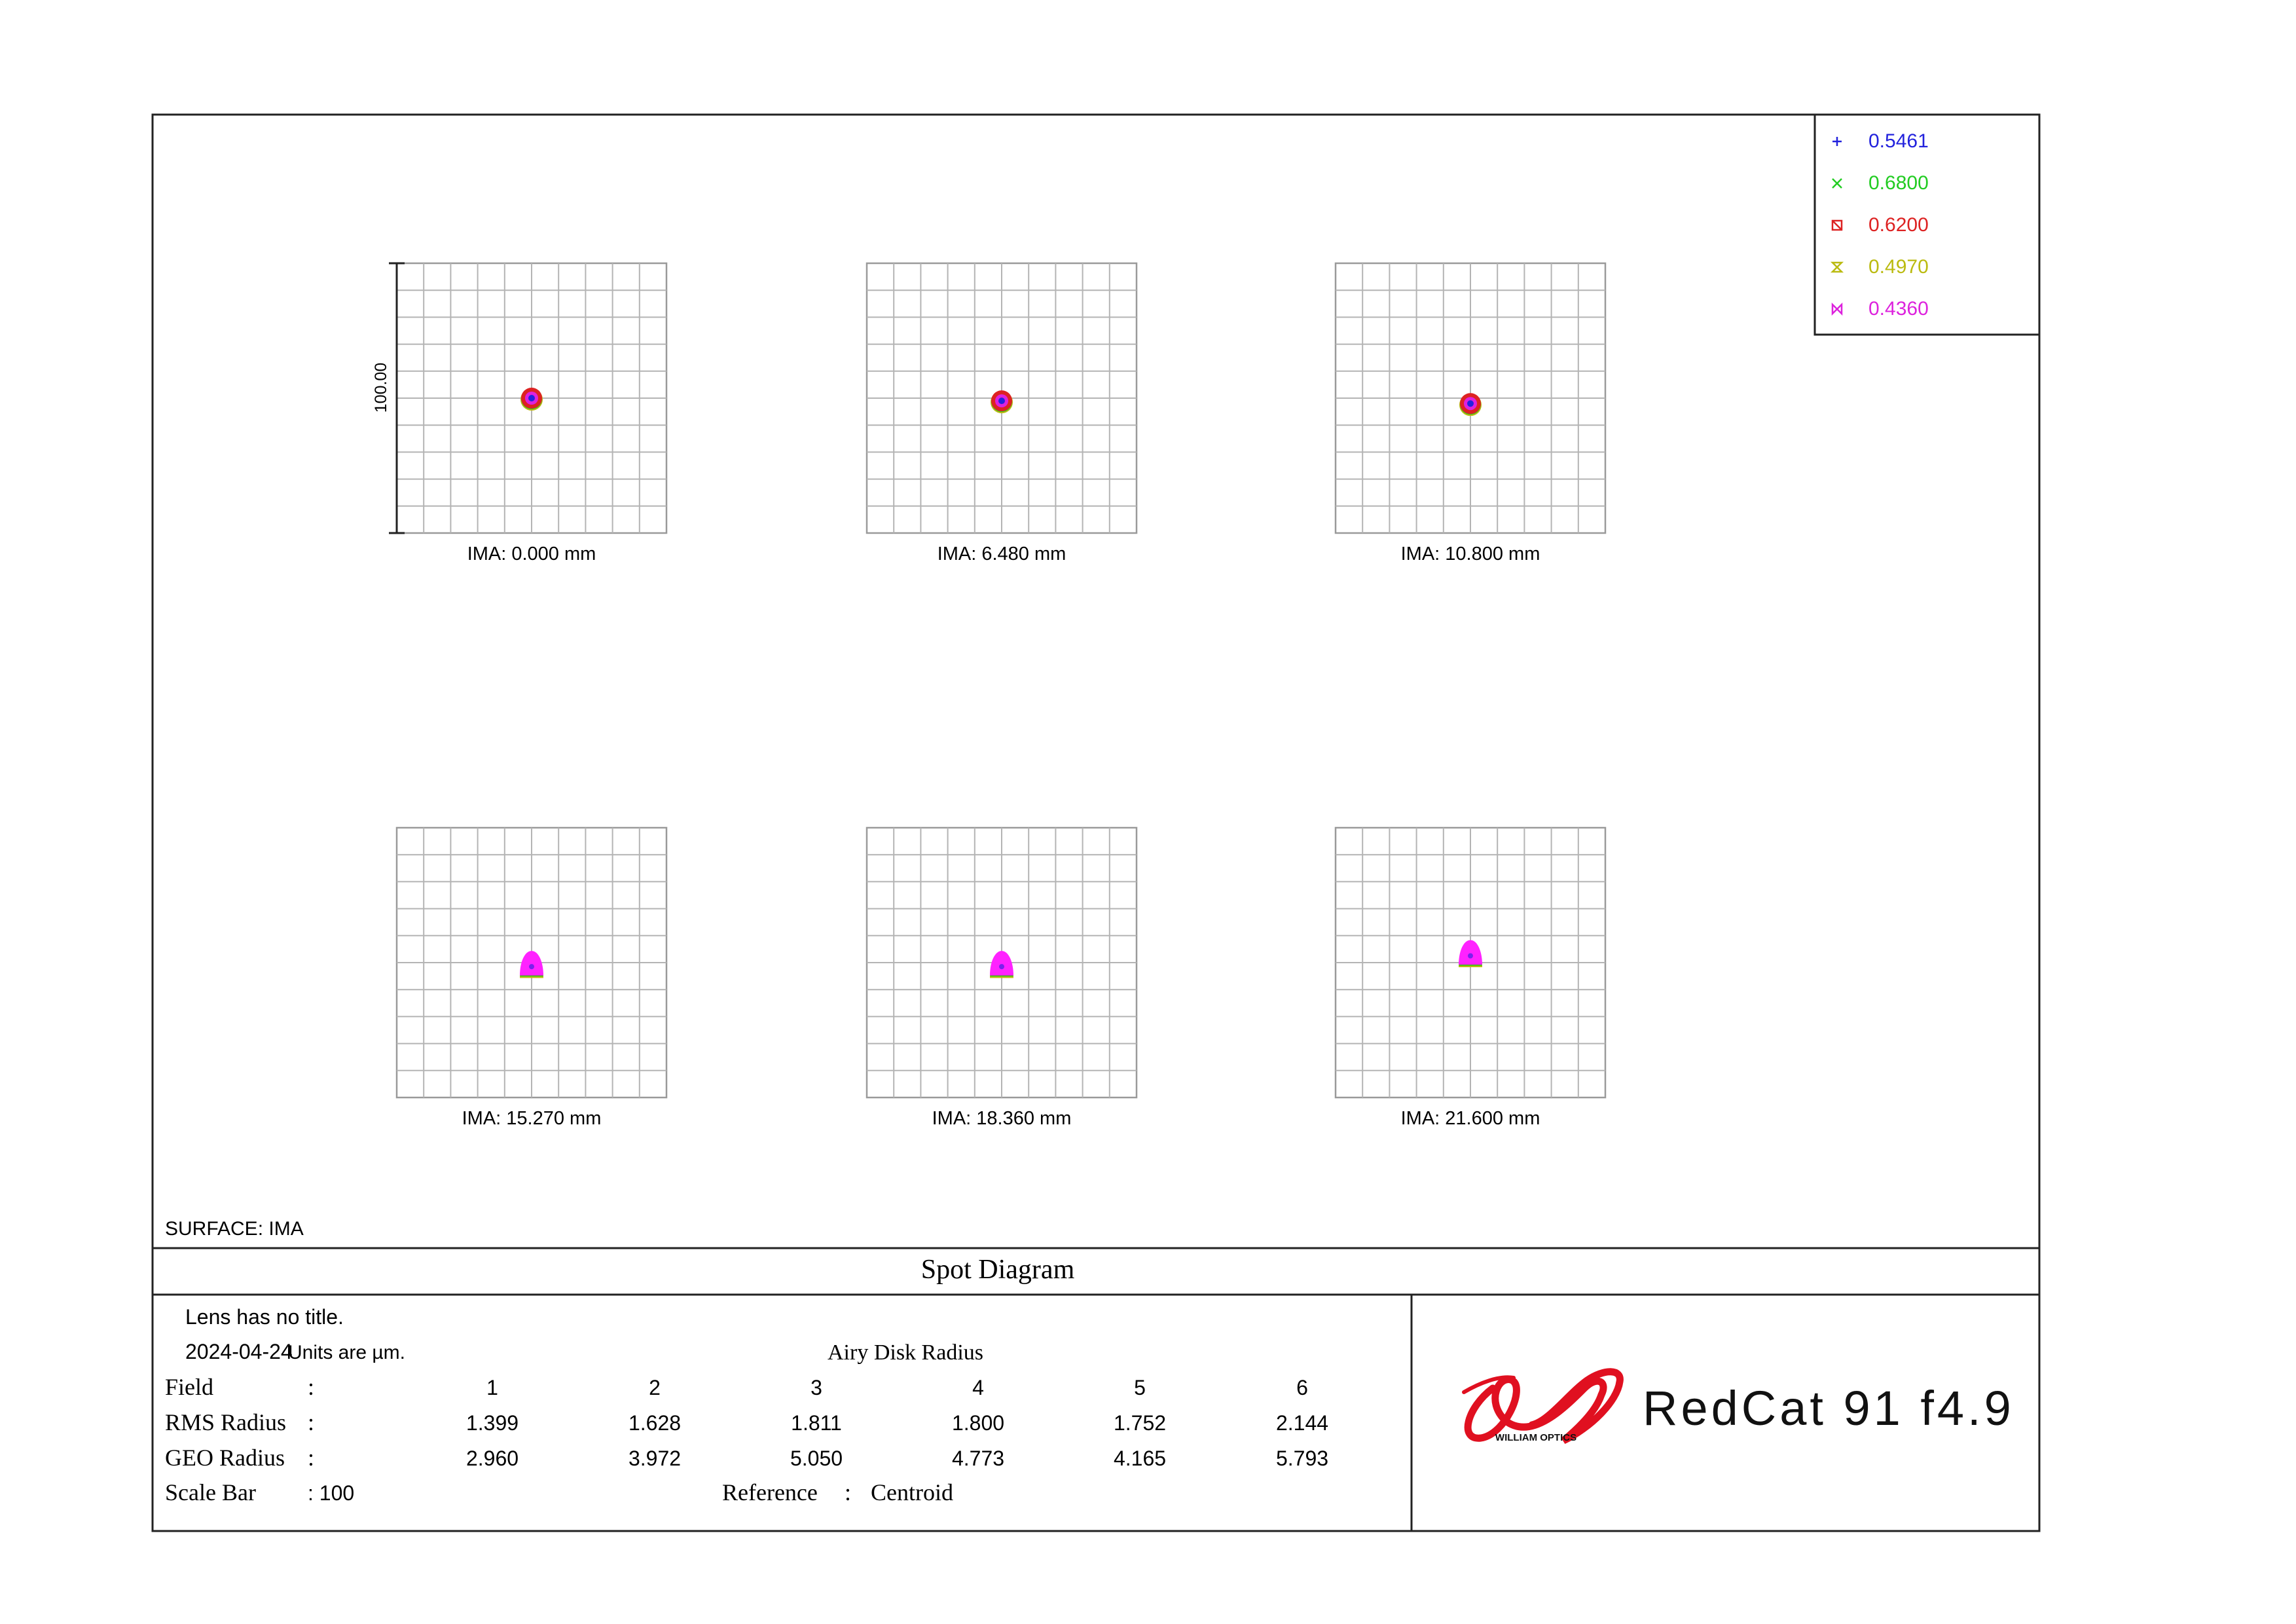 The width and height of the screenshot is (2296, 1624). Describe the element at coordinates (531, 977) in the screenshot. I see `spot-plot: IMA: 15.270 mm` at that location.